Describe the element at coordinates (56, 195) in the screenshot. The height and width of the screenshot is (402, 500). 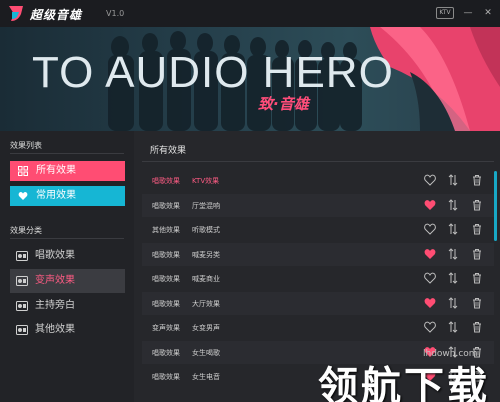
I see `common-effects-label: 常用效果` at that location.